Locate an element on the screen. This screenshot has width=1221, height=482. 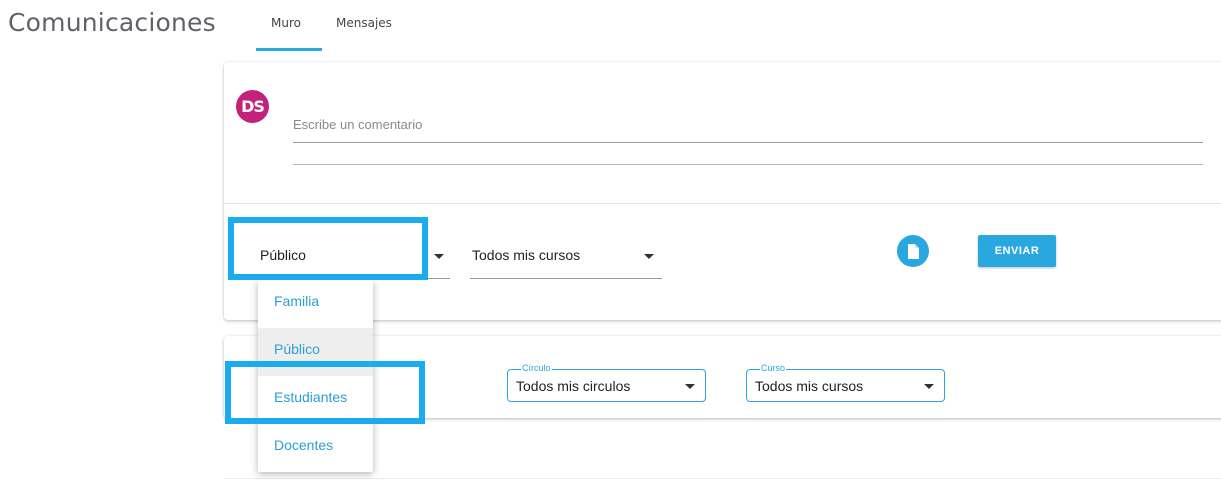
bottom-divider is located at coordinates (722, 478).